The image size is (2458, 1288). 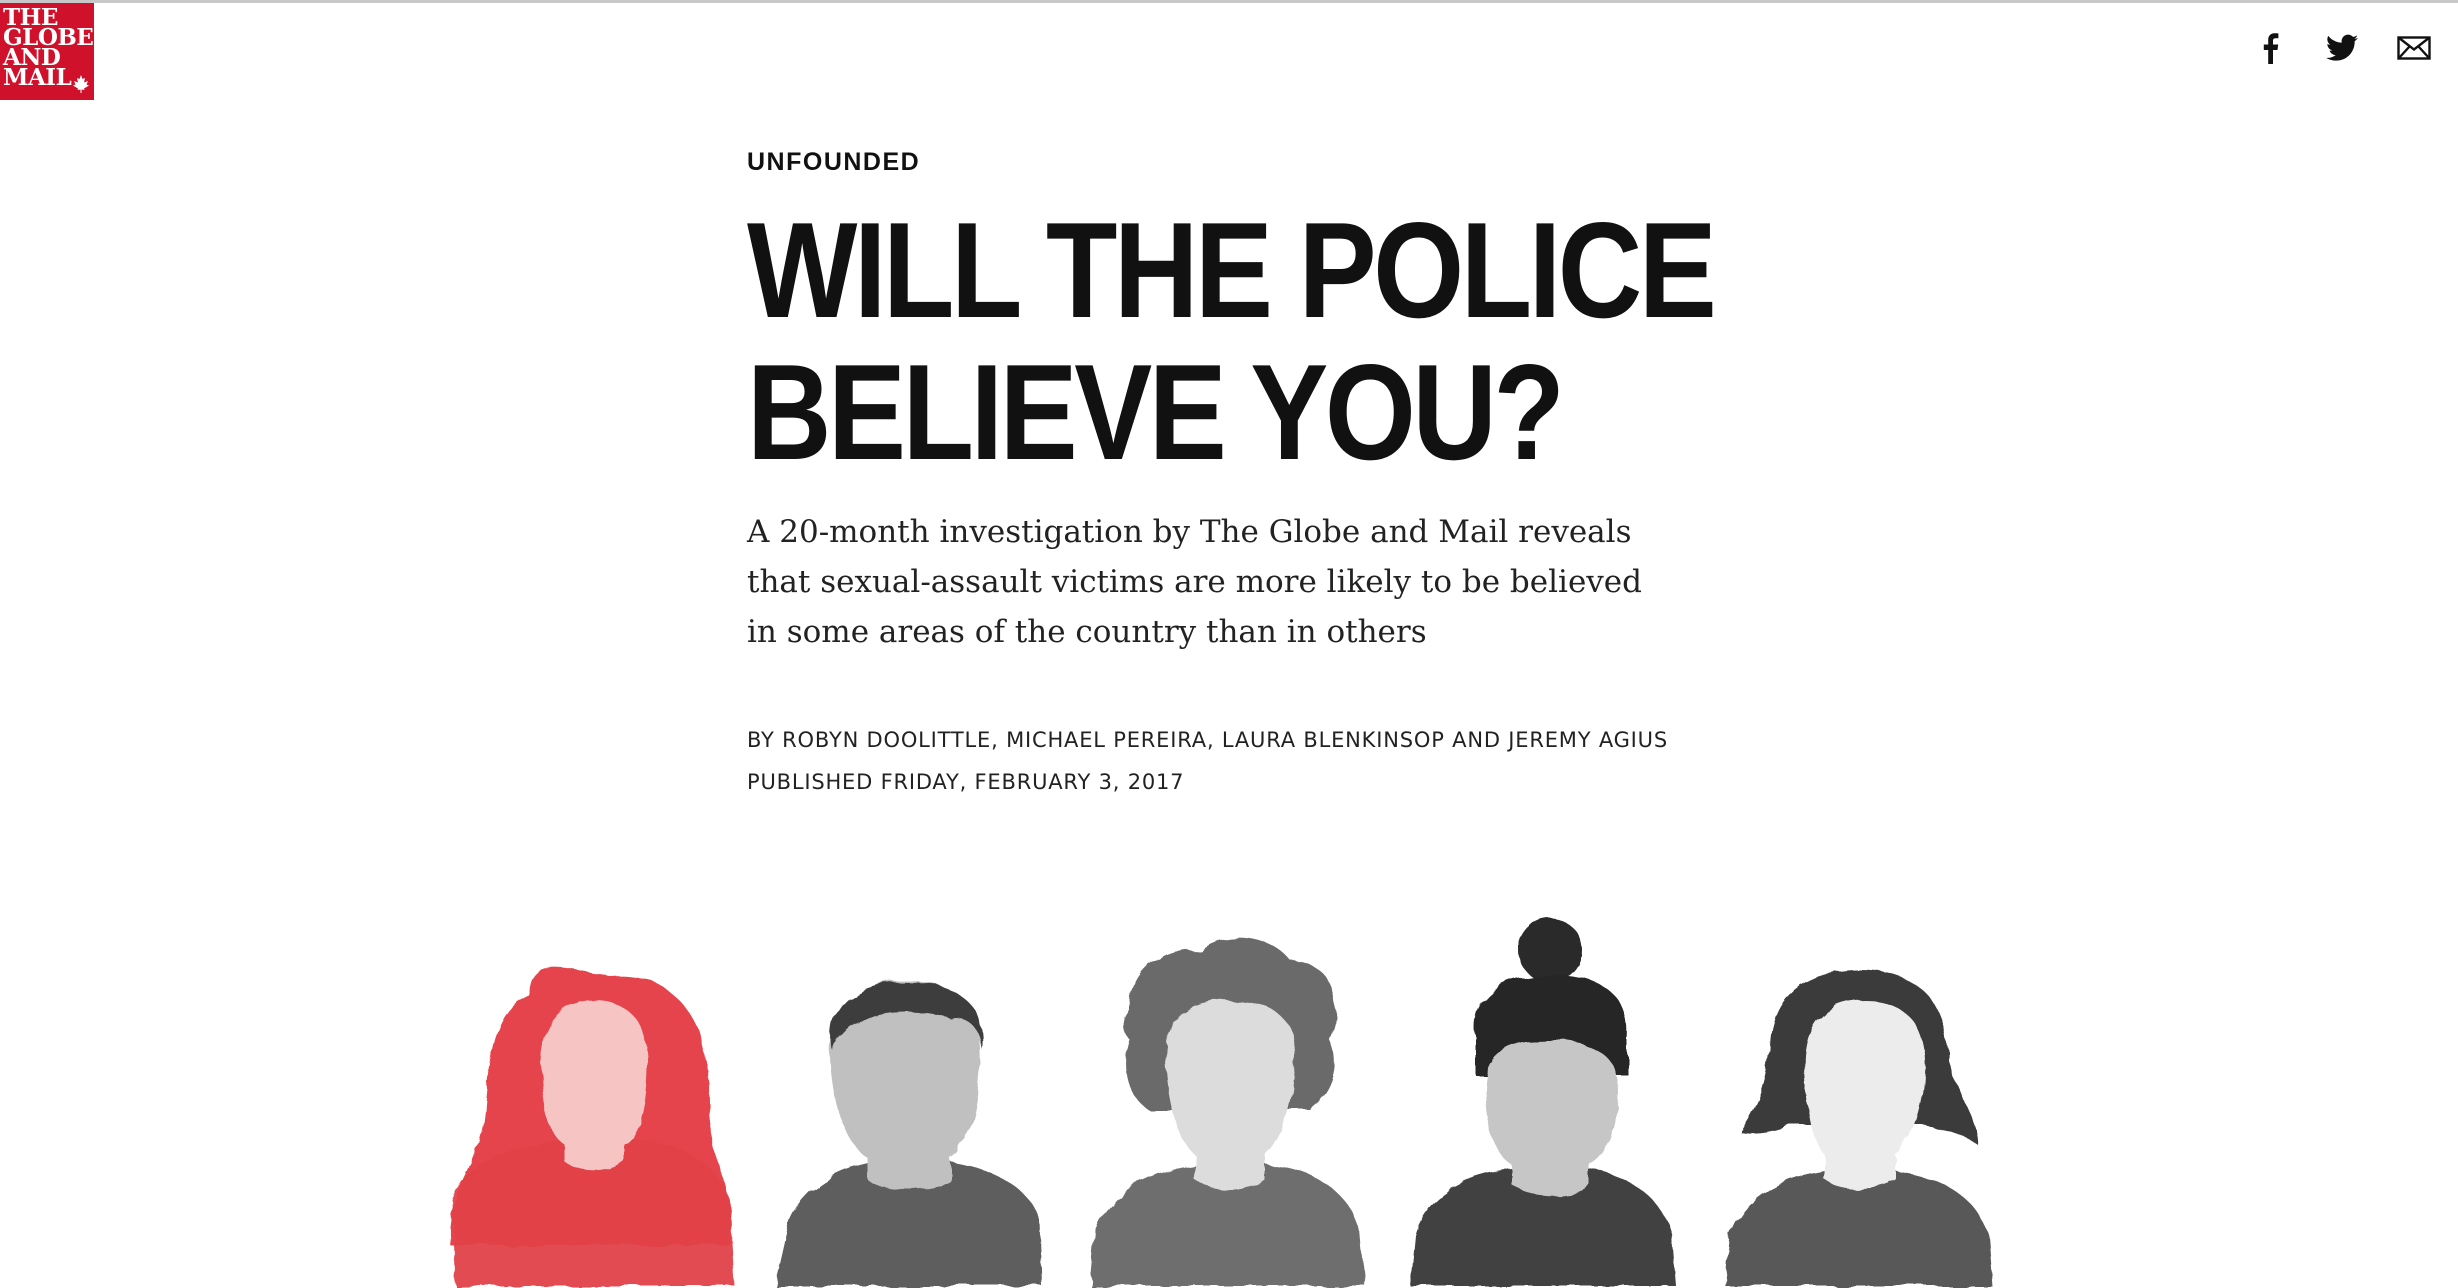 I want to click on figure-red, so click(x=591, y=1127).